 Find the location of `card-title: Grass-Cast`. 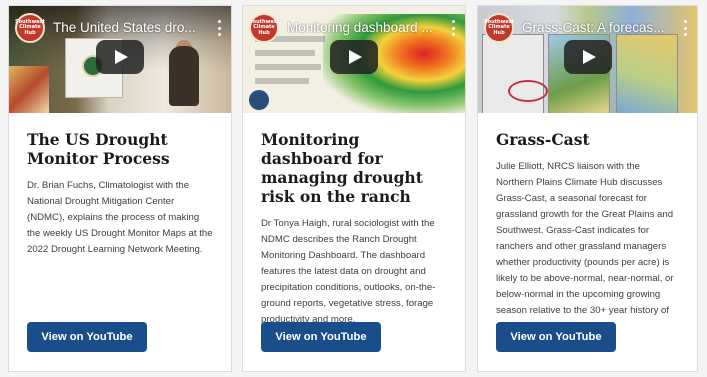

card-title: Grass-Cast is located at coordinates (543, 139).